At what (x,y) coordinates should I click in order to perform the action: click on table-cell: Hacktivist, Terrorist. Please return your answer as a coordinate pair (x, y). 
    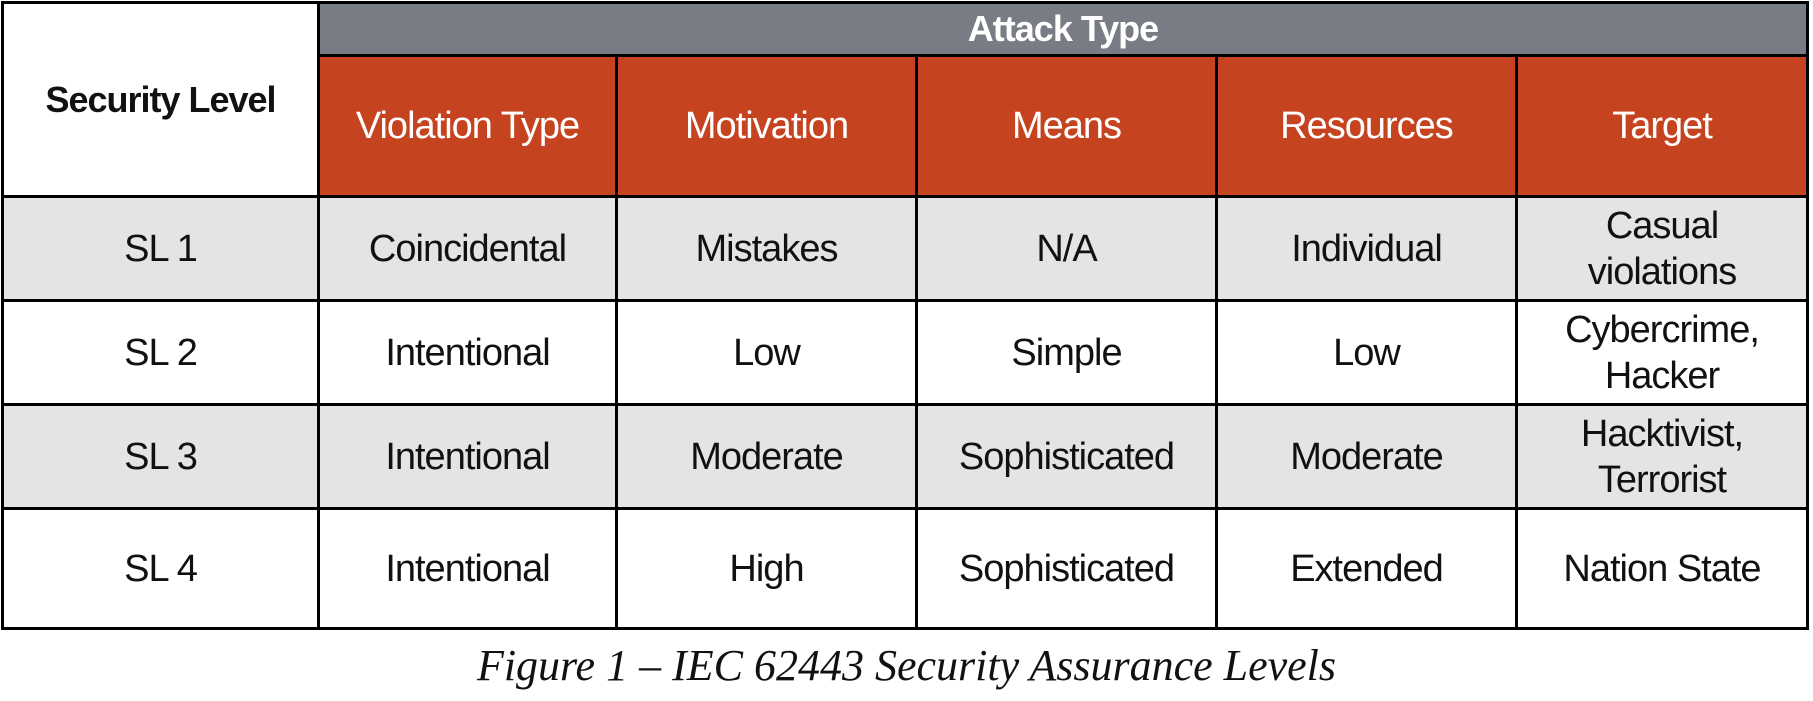
    Looking at the image, I should click on (1662, 458).